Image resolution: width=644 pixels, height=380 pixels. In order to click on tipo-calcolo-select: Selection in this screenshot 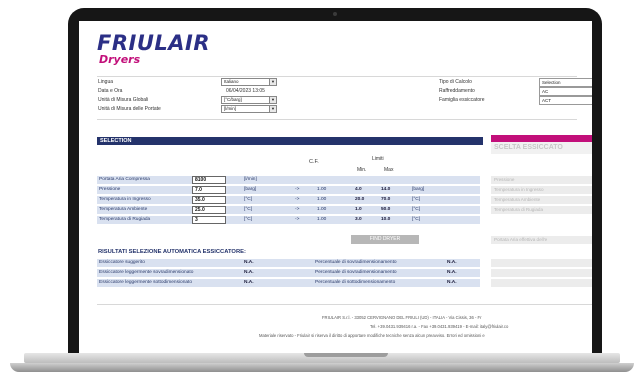, I will do `click(565, 82)`.